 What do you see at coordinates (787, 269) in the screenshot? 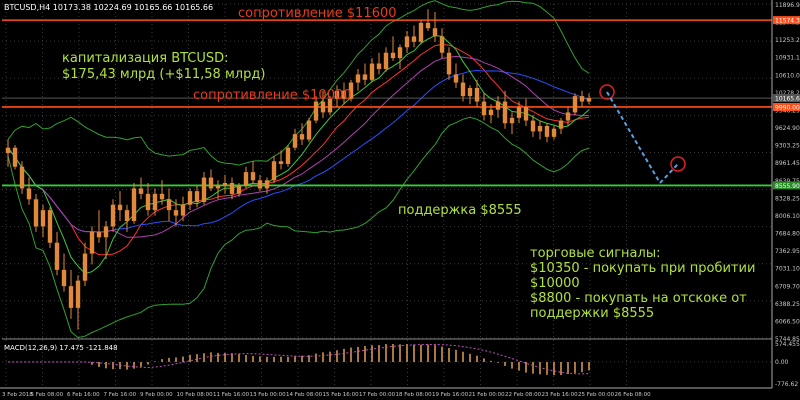
I see `price-tick-label: 7031.10` at bounding box center [787, 269].